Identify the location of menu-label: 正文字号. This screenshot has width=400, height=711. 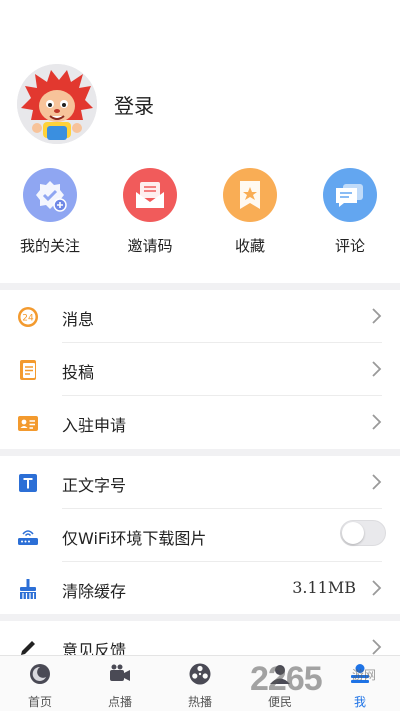
(94, 485).